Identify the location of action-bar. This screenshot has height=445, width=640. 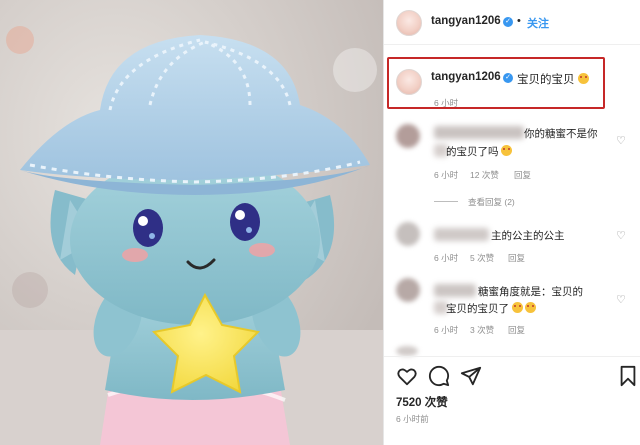
(512, 377).